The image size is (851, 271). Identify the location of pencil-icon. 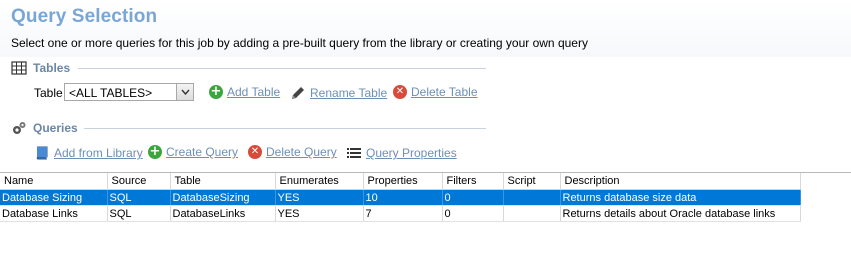
(298, 93).